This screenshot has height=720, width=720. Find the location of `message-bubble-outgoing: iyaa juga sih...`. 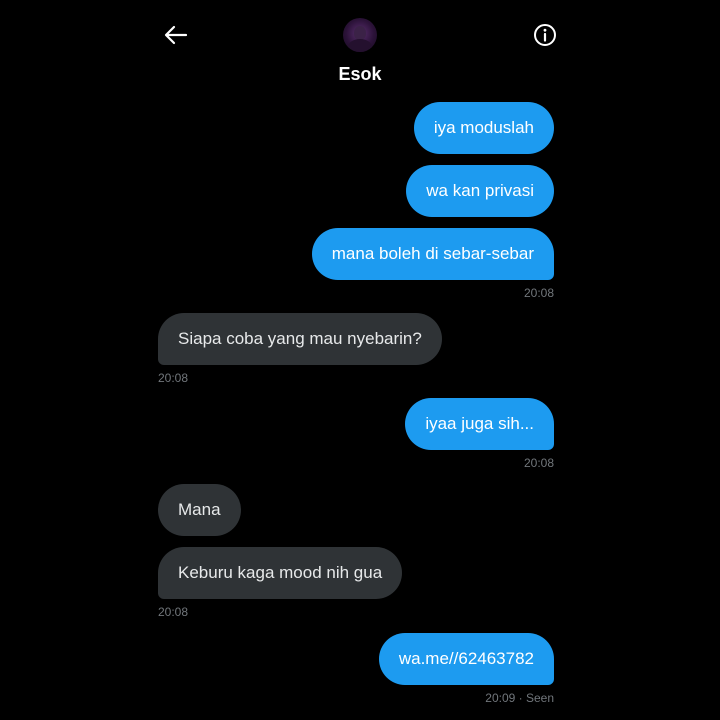

message-bubble-outgoing: iyaa juga sih... is located at coordinates (479, 424).